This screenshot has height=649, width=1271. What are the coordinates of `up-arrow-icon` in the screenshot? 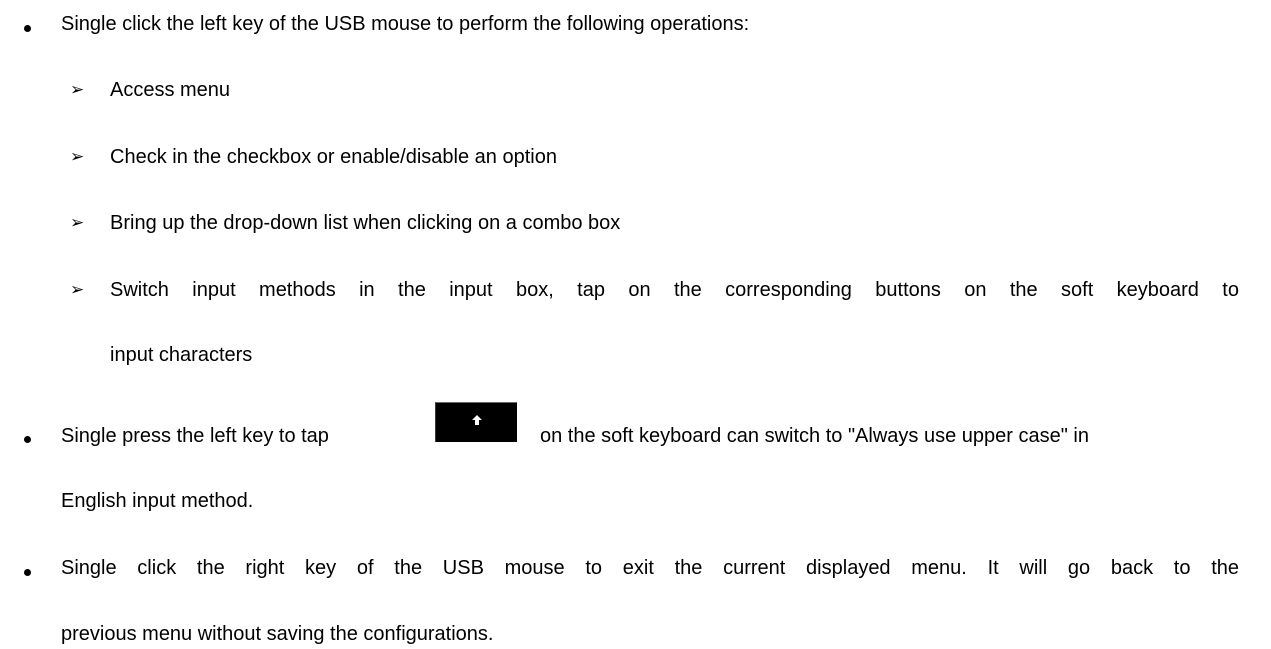 It's located at (477, 420).